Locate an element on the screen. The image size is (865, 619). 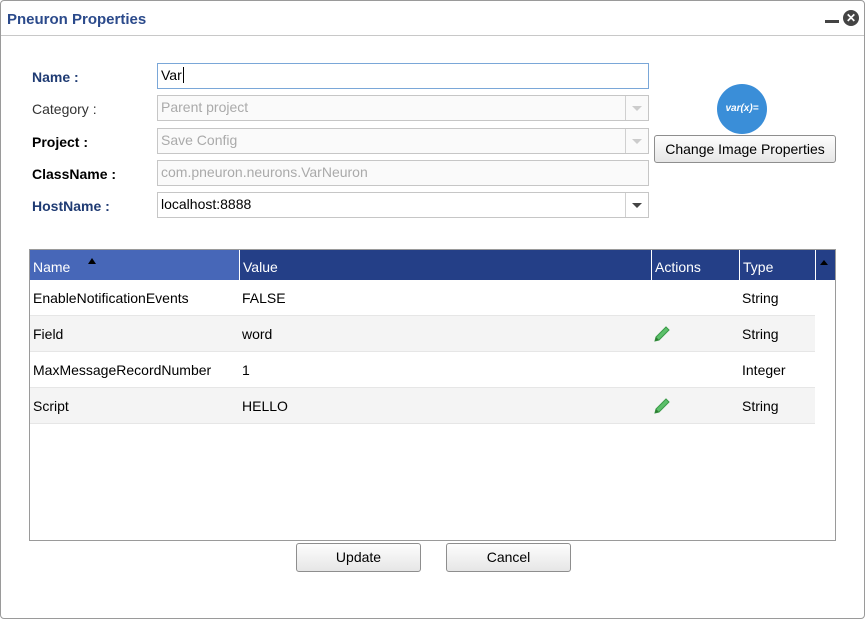
dialog-title: Pneuron Properties is located at coordinates (77, 19).